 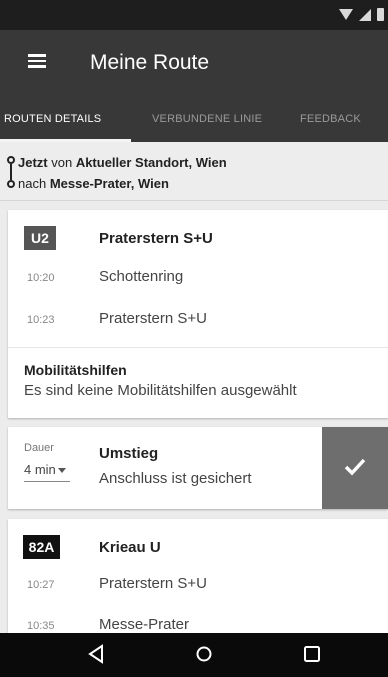 What do you see at coordinates (122, 162) in the screenshot?
I see `summary-from: Jetzt von Aktueller Standort, Wien` at bounding box center [122, 162].